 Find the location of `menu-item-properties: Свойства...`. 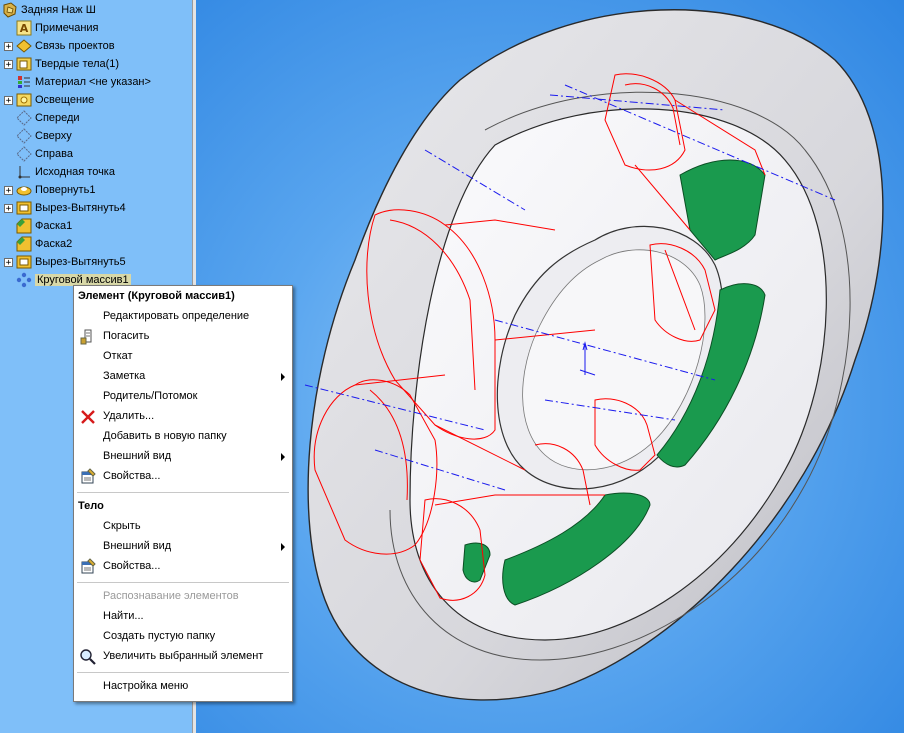

menu-item-properties: Свойства... is located at coordinates (183, 477).